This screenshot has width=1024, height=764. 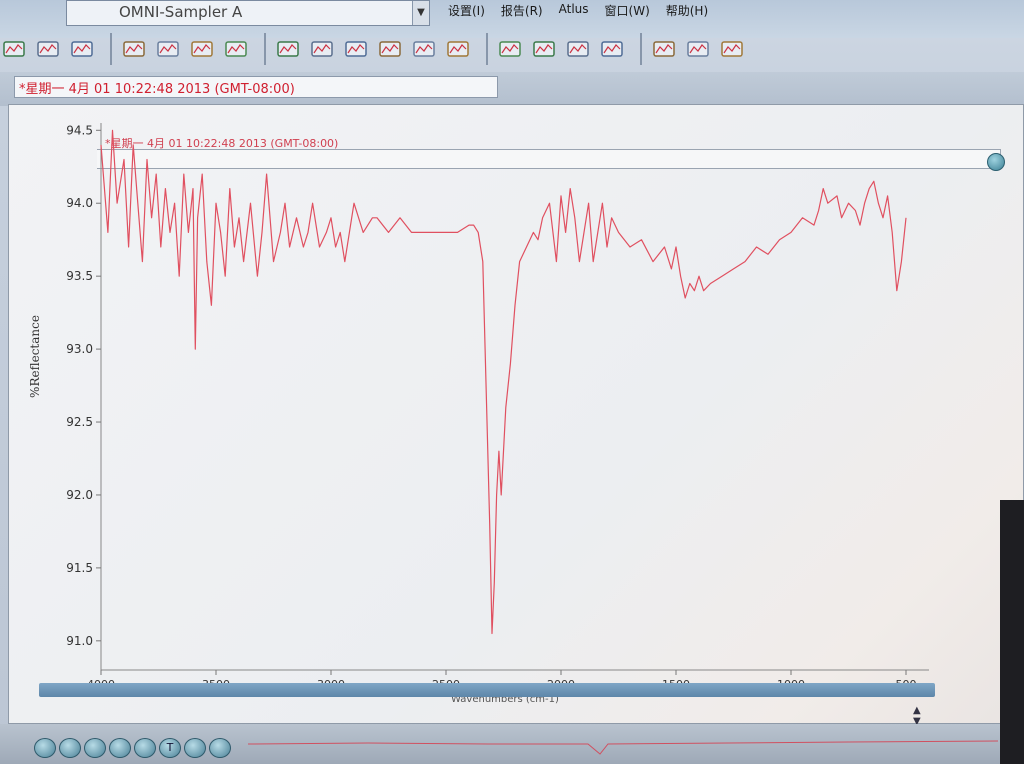 I want to click on copy-button, so click(x=698, y=49).